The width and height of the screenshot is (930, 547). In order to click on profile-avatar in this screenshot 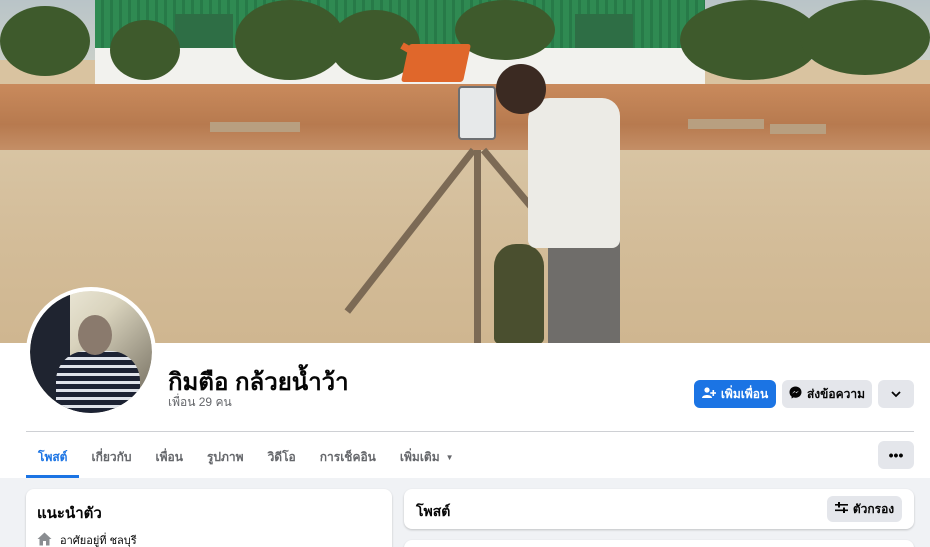, I will do `click(91, 352)`.